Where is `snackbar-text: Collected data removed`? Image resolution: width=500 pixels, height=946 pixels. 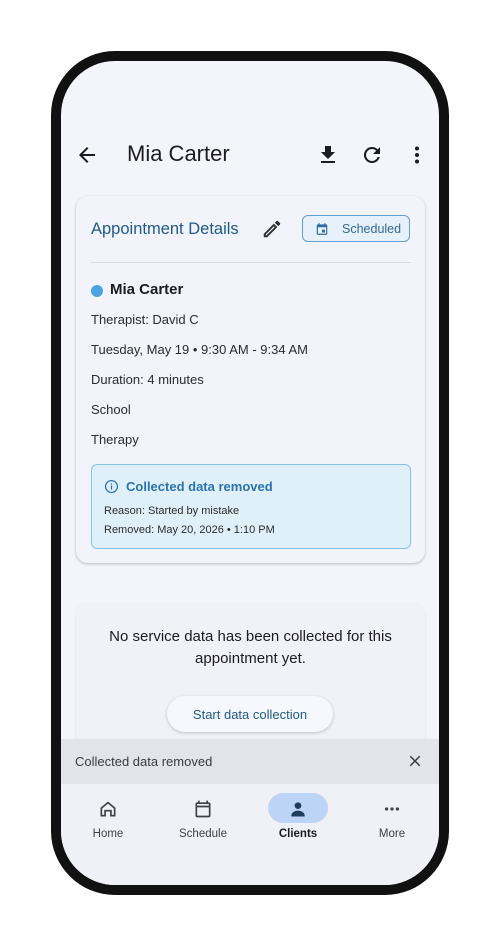
snackbar-text: Collected data removed is located at coordinates (144, 761).